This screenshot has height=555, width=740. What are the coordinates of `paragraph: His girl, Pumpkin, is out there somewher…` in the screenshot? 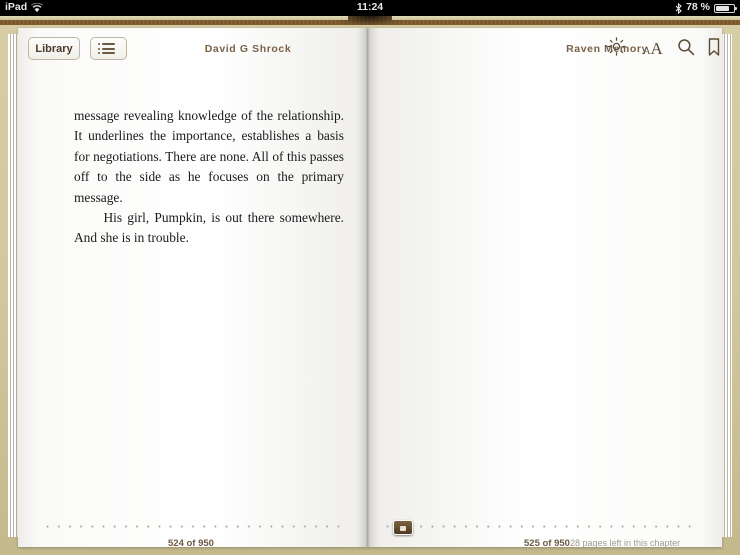 It's located at (209, 228).